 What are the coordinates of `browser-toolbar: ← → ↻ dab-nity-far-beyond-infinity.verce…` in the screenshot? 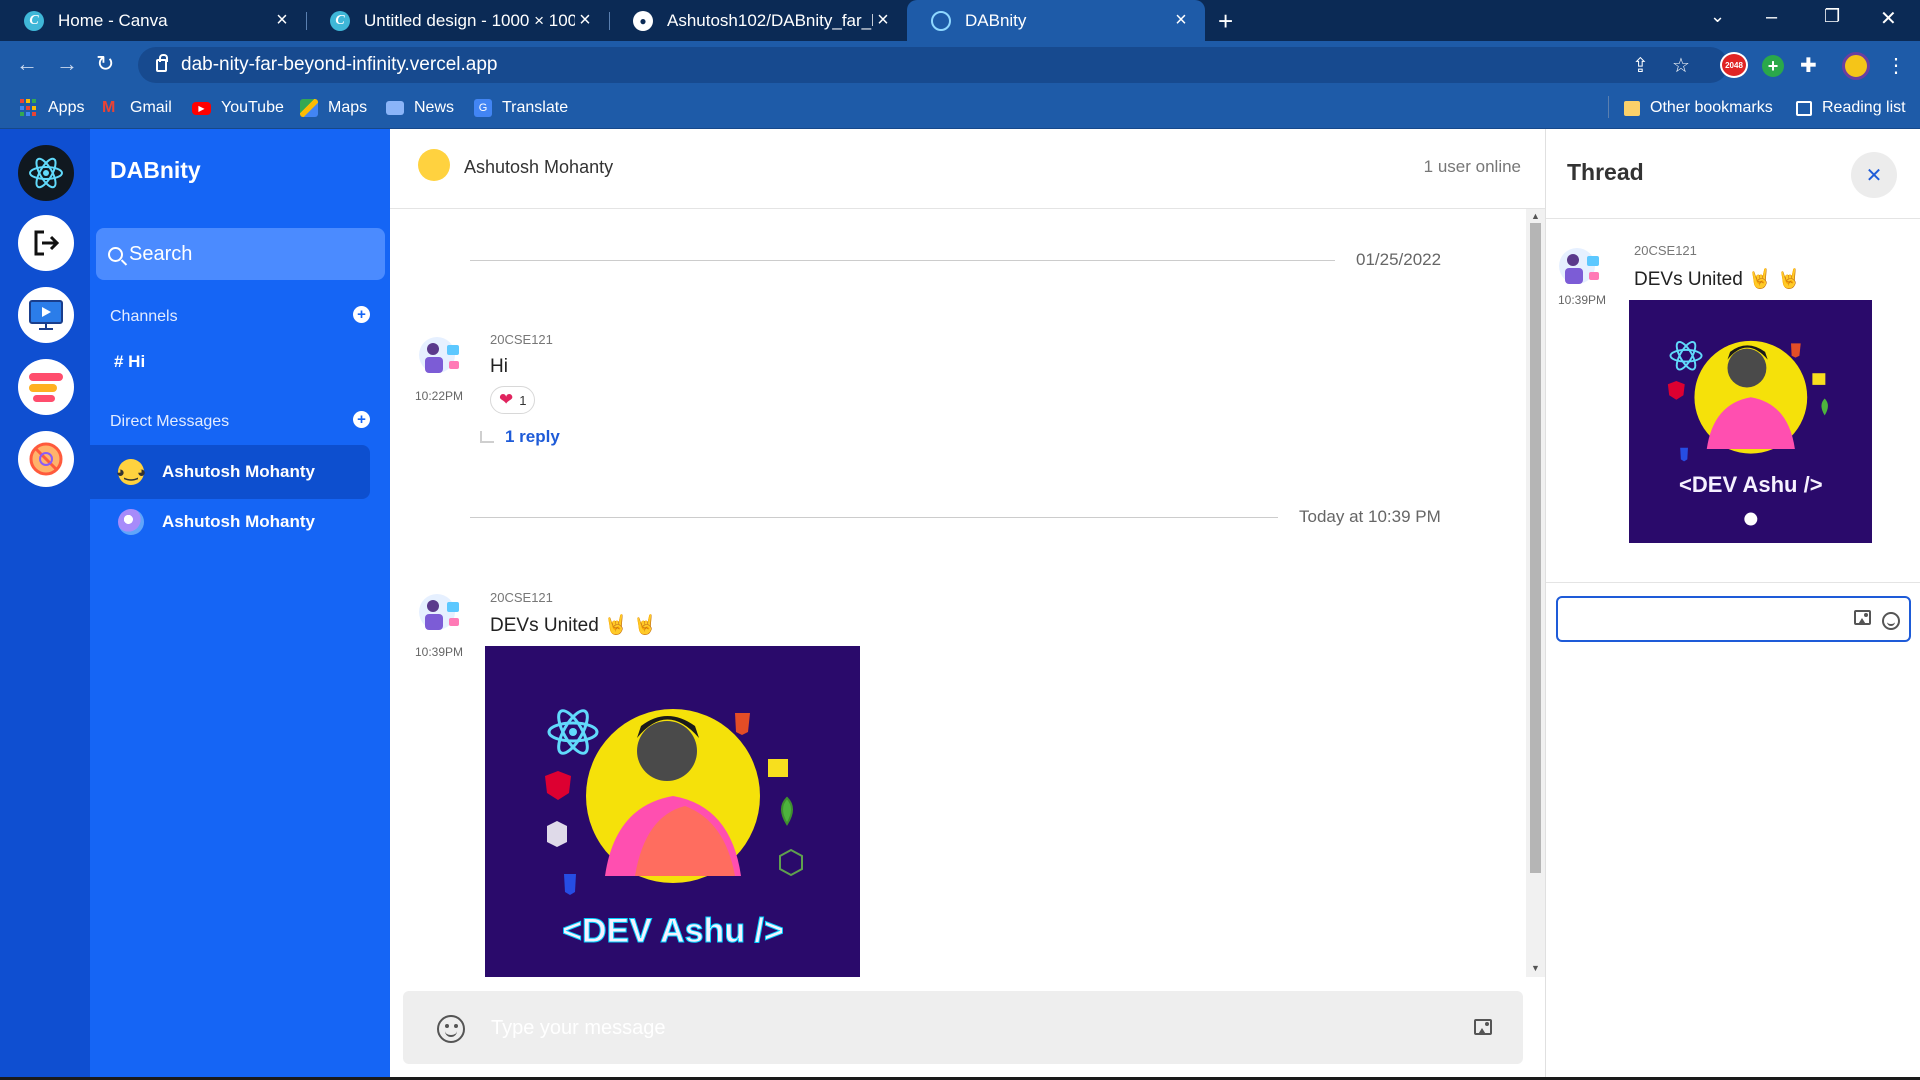 It's located at (960, 65).